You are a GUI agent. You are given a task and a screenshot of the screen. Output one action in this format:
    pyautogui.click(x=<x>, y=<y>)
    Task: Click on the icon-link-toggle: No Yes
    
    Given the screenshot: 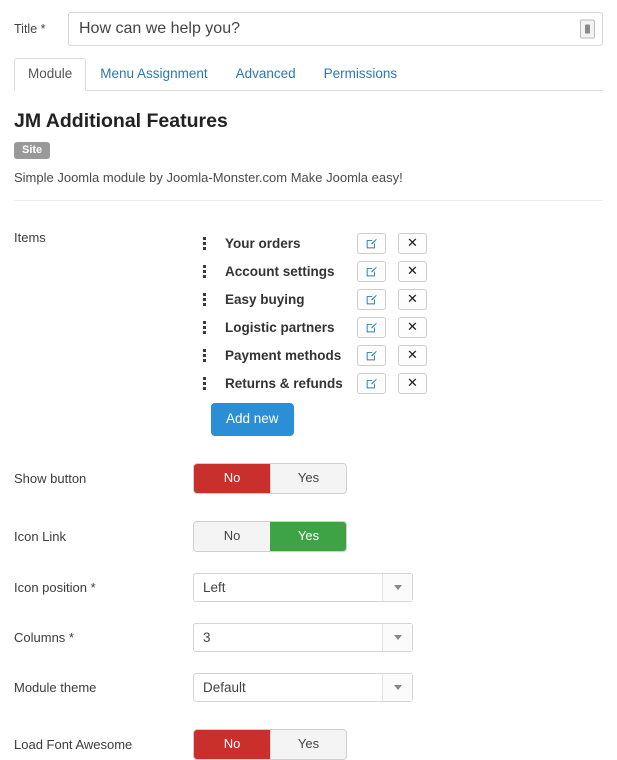 What is the action you would take?
    pyautogui.click(x=270, y=536)
    